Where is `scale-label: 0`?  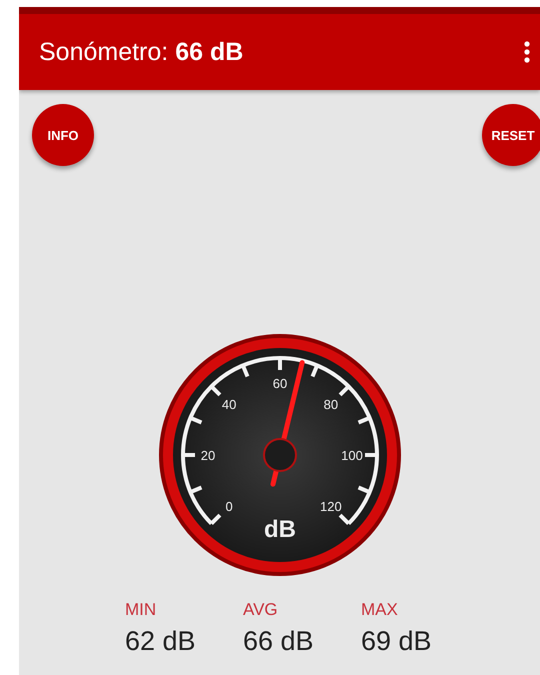
scale-label: 0 is located at coordinates (228, 506).